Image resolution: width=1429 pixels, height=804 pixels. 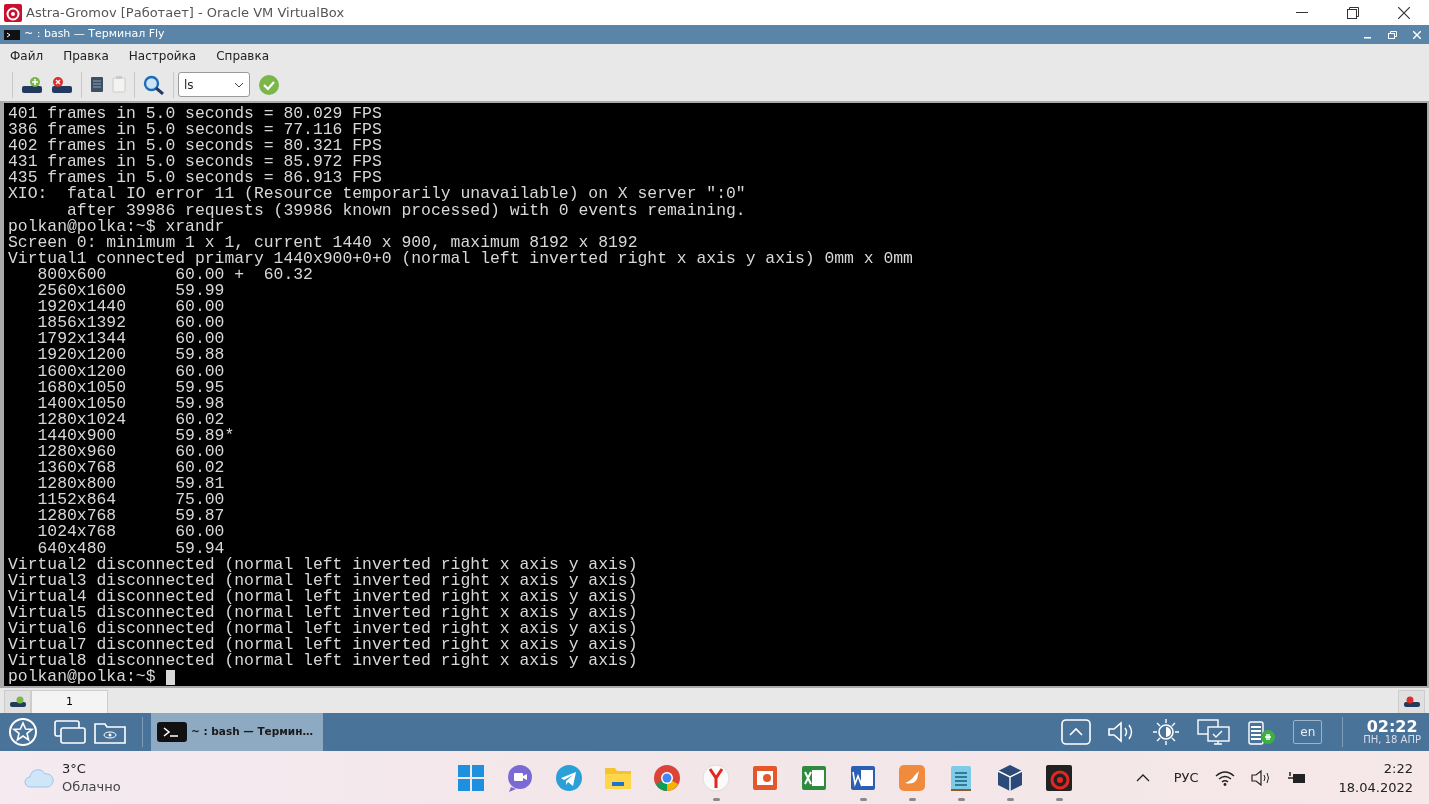 What do you see at coordinates (1392, 739) in the screenshot?
I see `clock-date: ПН, 18 АПР` at bounding box center [1392, 739].